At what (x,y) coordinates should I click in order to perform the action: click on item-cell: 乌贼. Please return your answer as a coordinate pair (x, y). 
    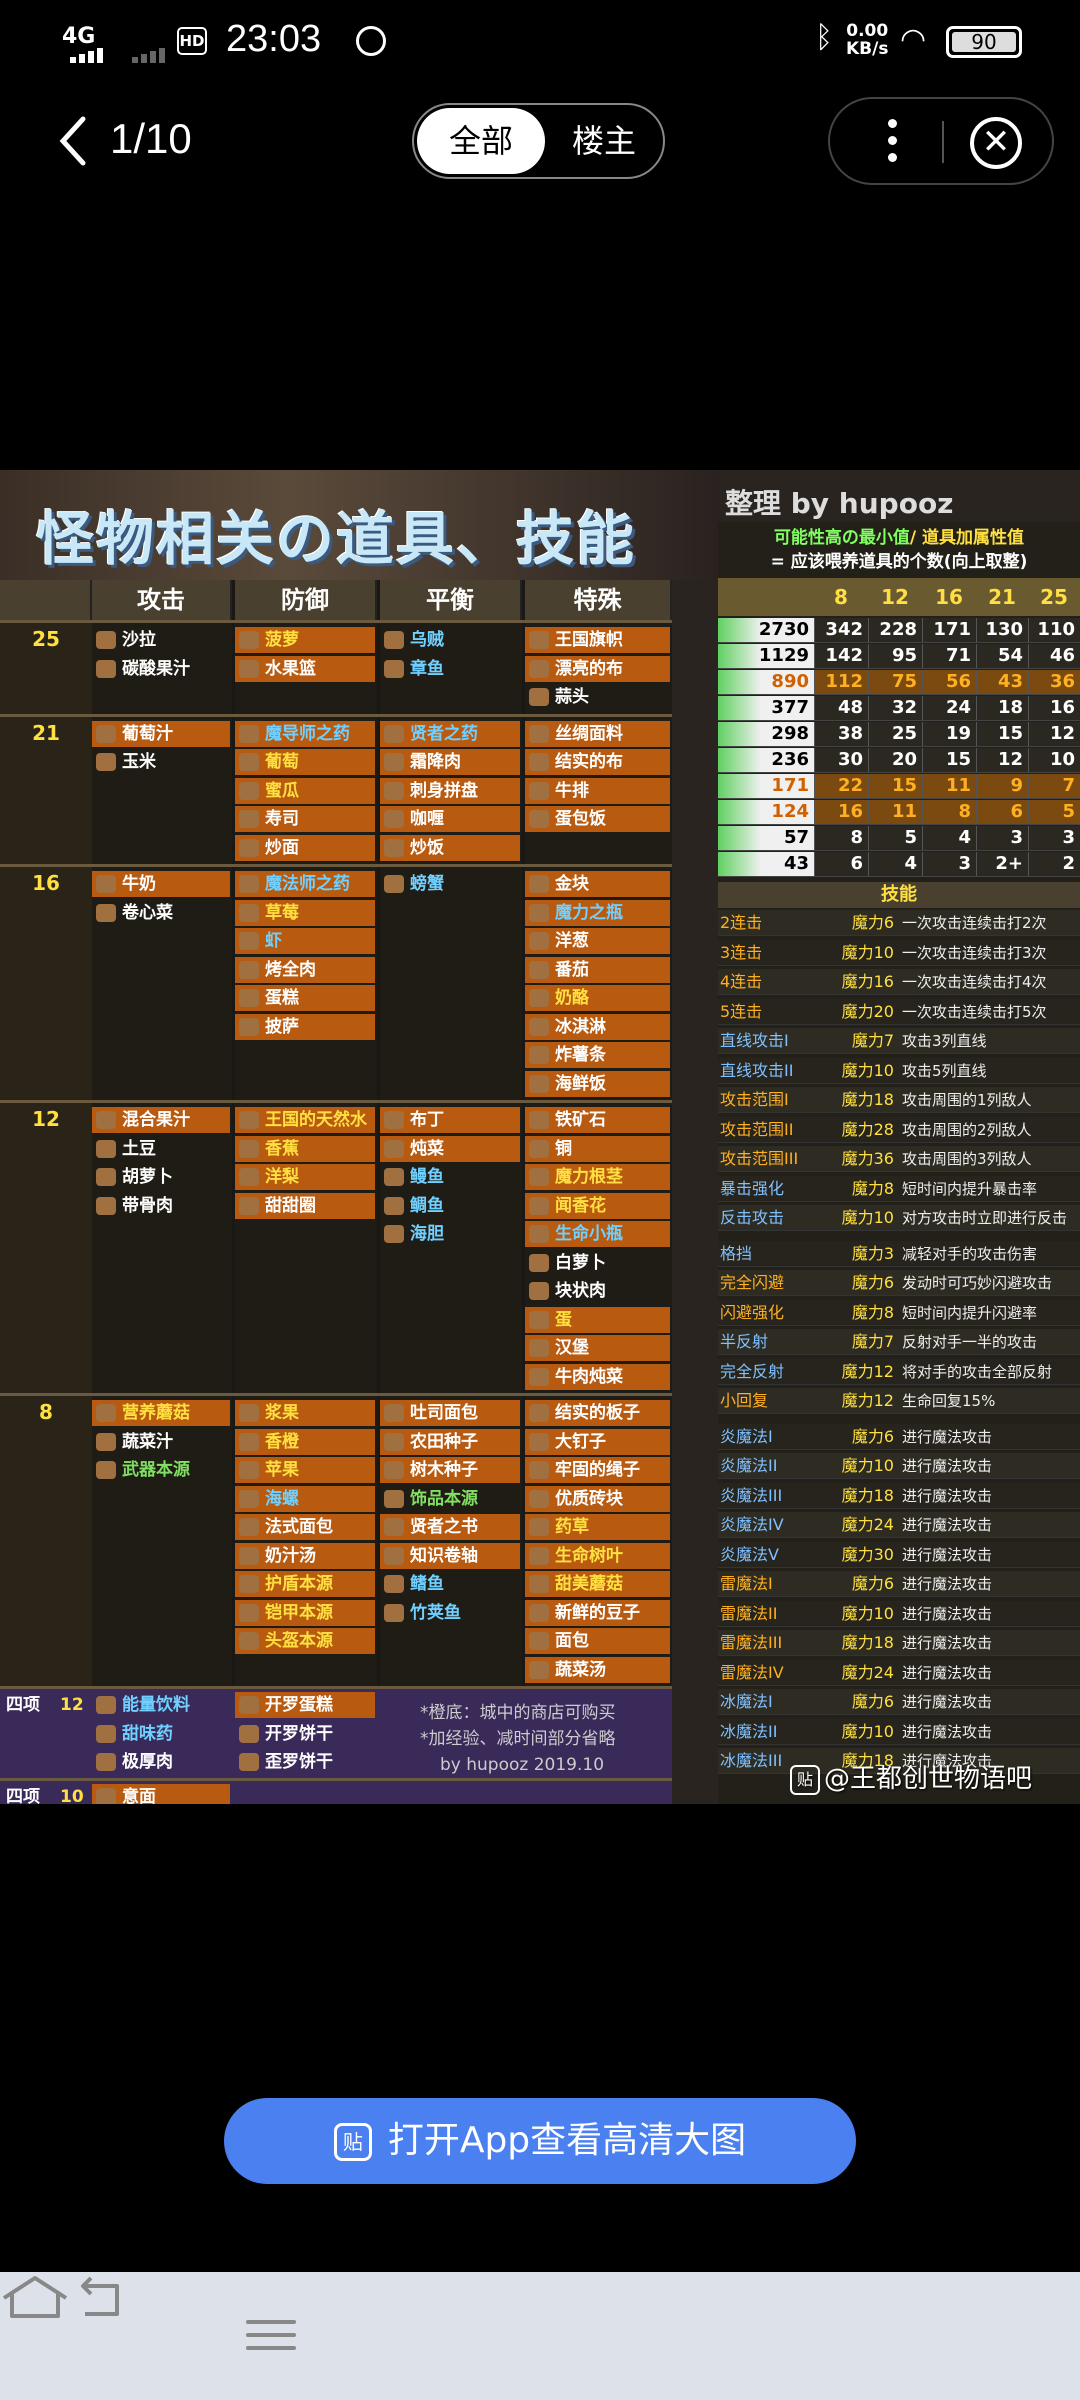
    Looking at the image, I should click on (450, 640).